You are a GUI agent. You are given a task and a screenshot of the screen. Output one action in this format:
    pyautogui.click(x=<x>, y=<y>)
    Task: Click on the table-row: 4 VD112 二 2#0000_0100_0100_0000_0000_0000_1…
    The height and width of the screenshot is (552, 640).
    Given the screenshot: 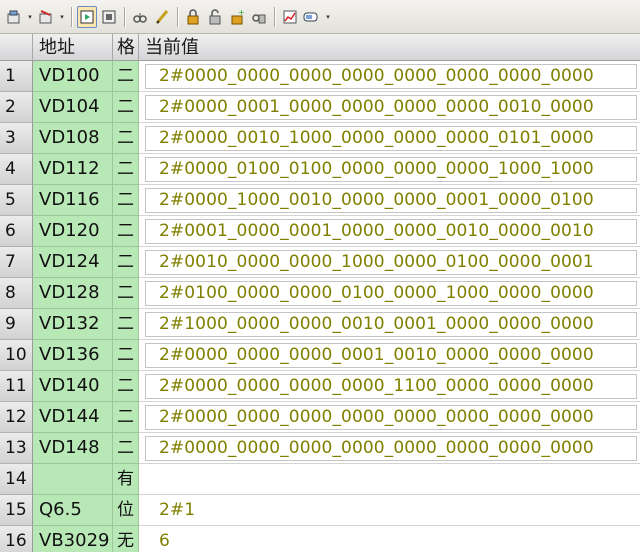 What is the action you would take?
    pyautogui.click(x=320, y=169)
    